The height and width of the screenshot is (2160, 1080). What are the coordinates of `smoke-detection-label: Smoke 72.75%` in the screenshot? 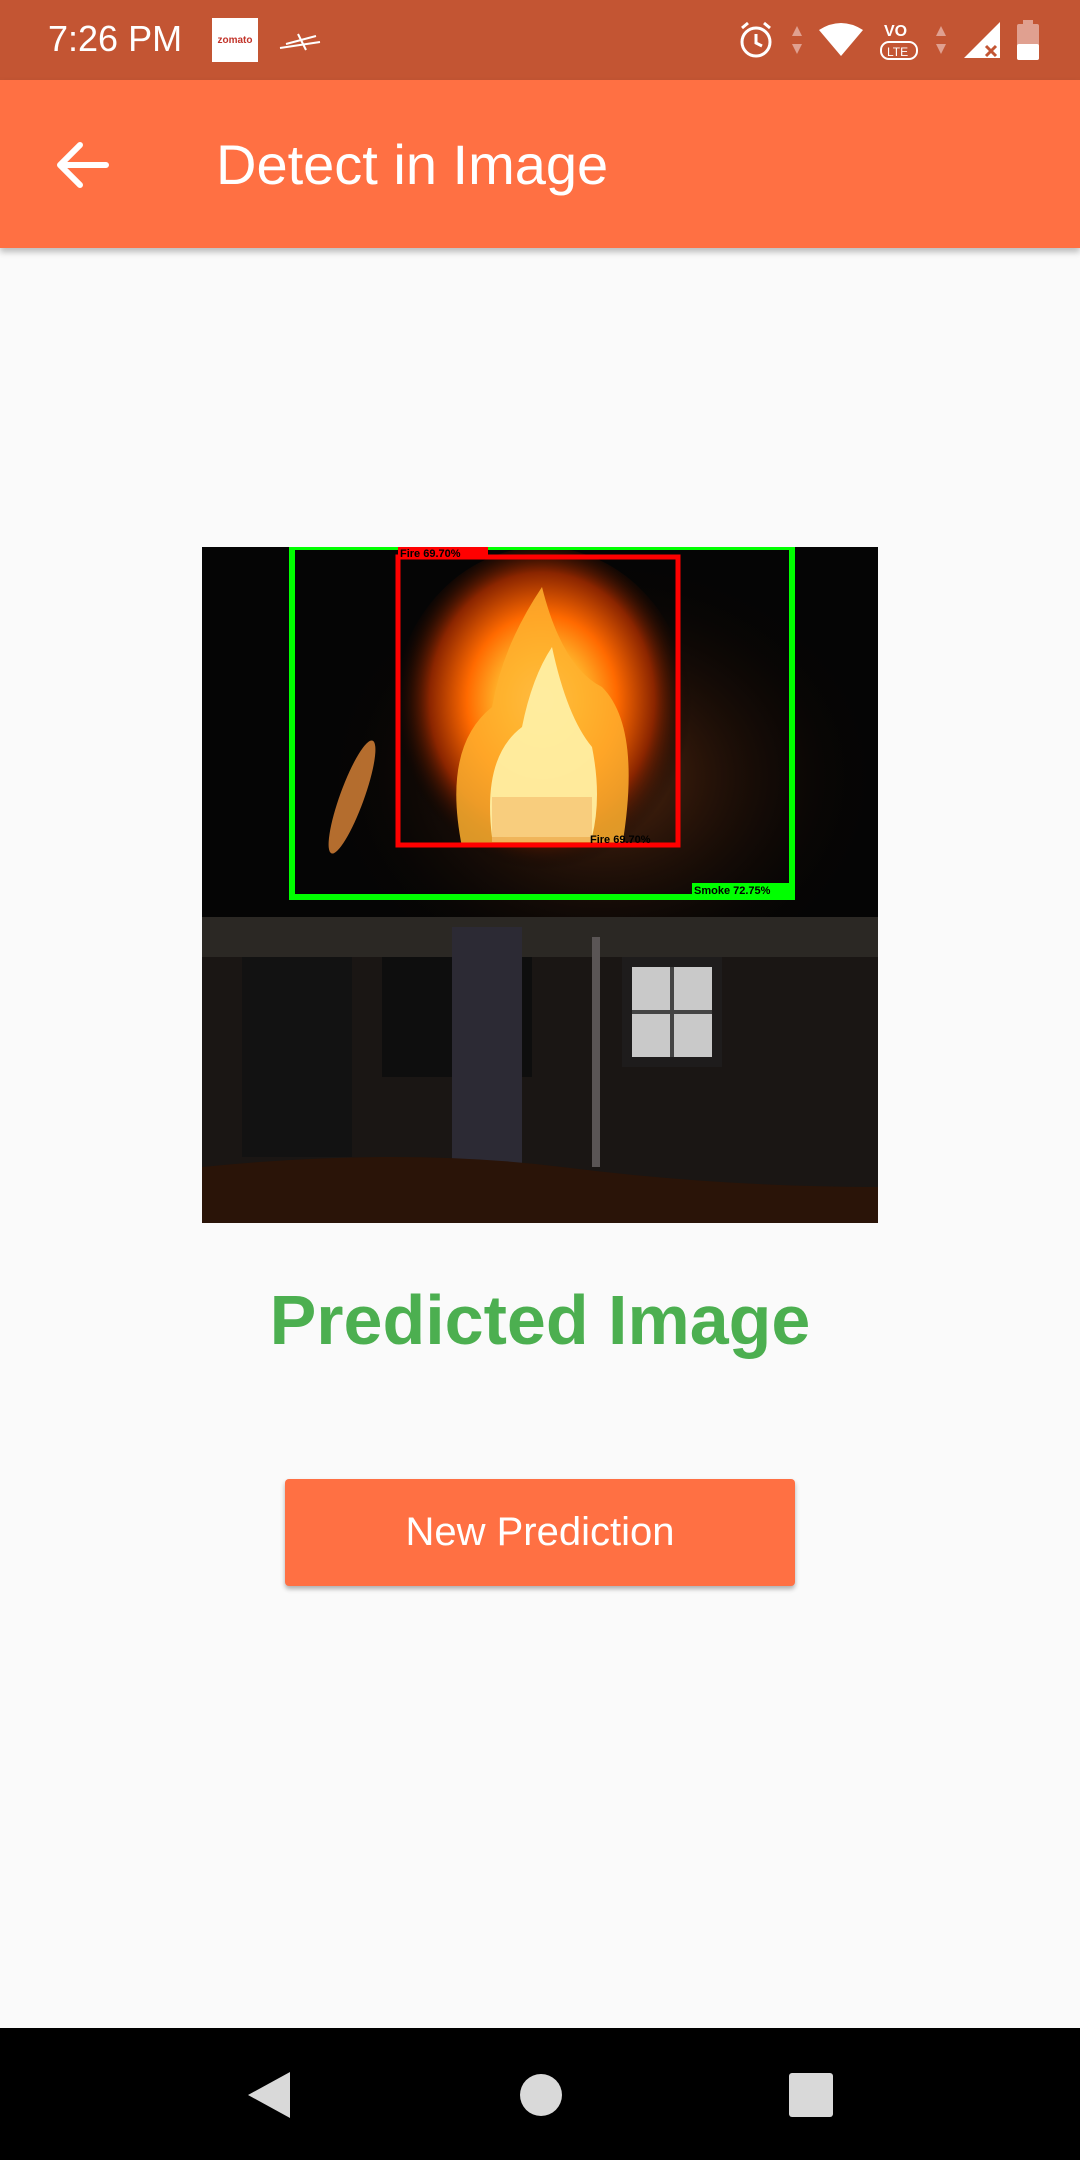 It's located at (732, 891).